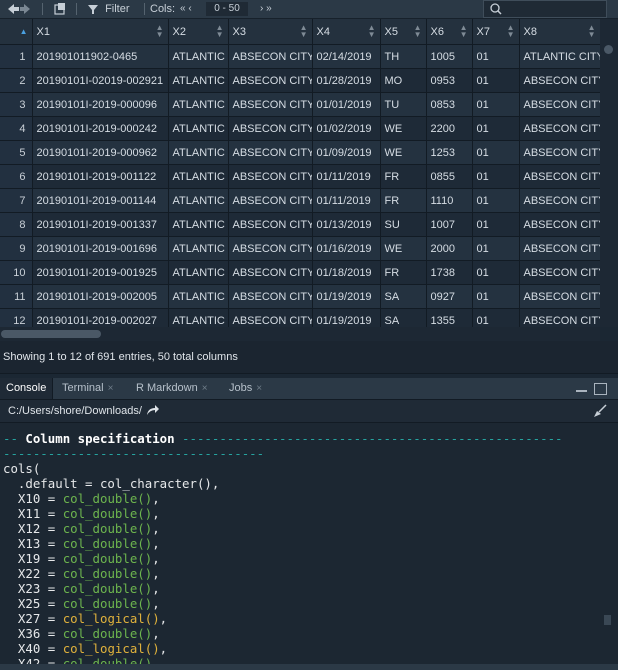 This screenshot has width=618, height=670. I want to click on table-cell: 0953, so click(449, 80).